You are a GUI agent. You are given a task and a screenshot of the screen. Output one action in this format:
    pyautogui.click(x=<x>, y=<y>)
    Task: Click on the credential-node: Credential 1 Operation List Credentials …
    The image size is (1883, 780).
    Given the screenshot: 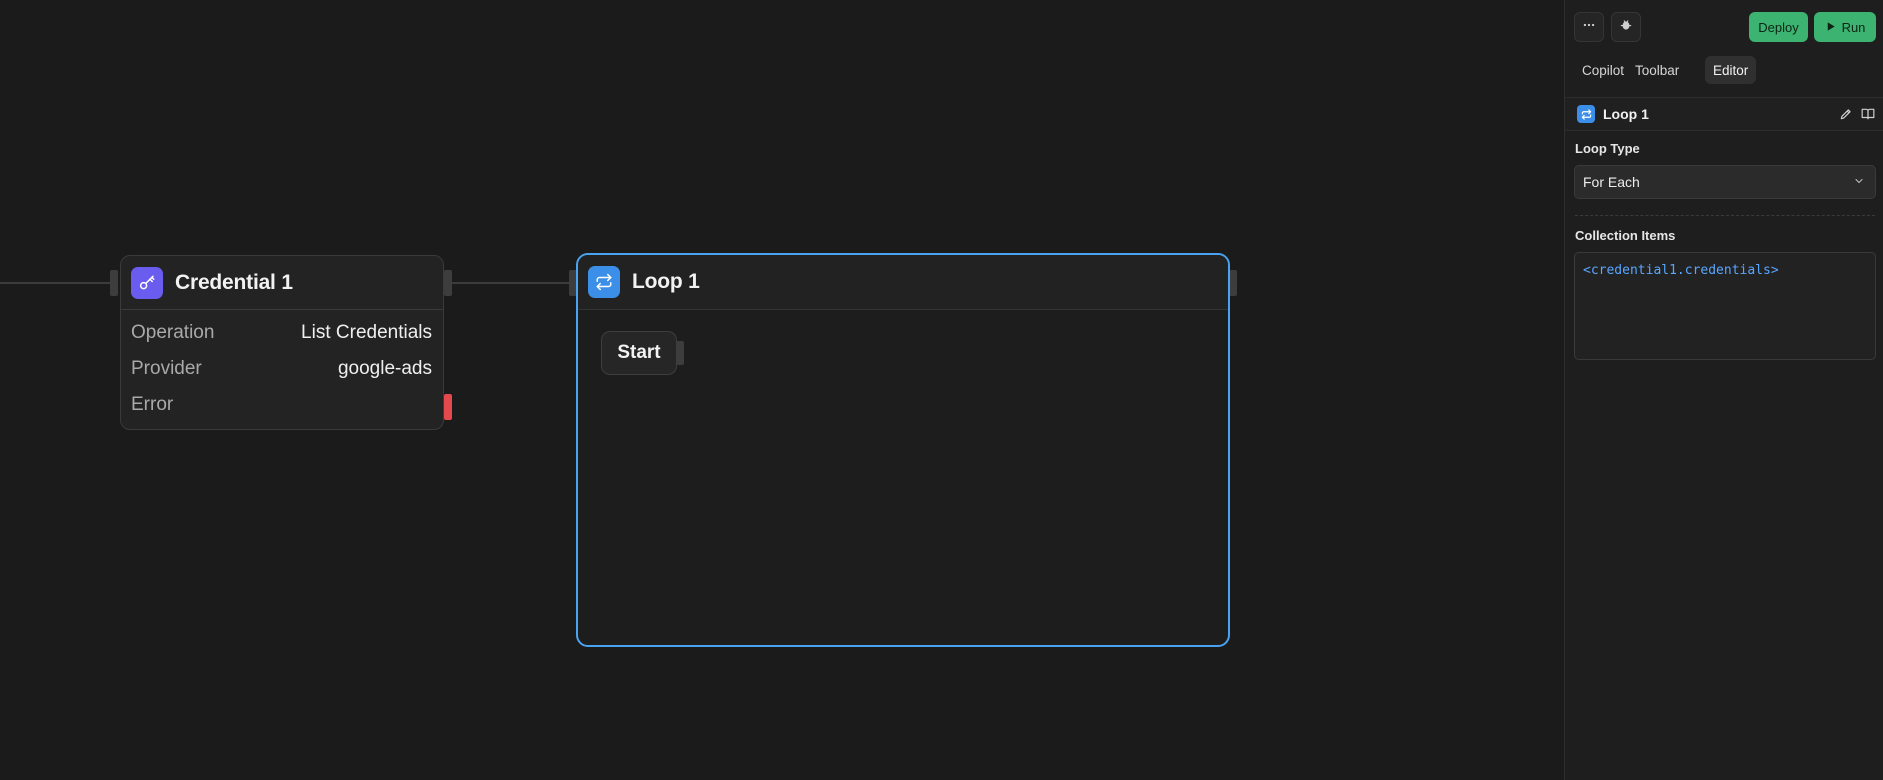 What is the action you would take?
    pyautogui.click(x=282, y=342)
    